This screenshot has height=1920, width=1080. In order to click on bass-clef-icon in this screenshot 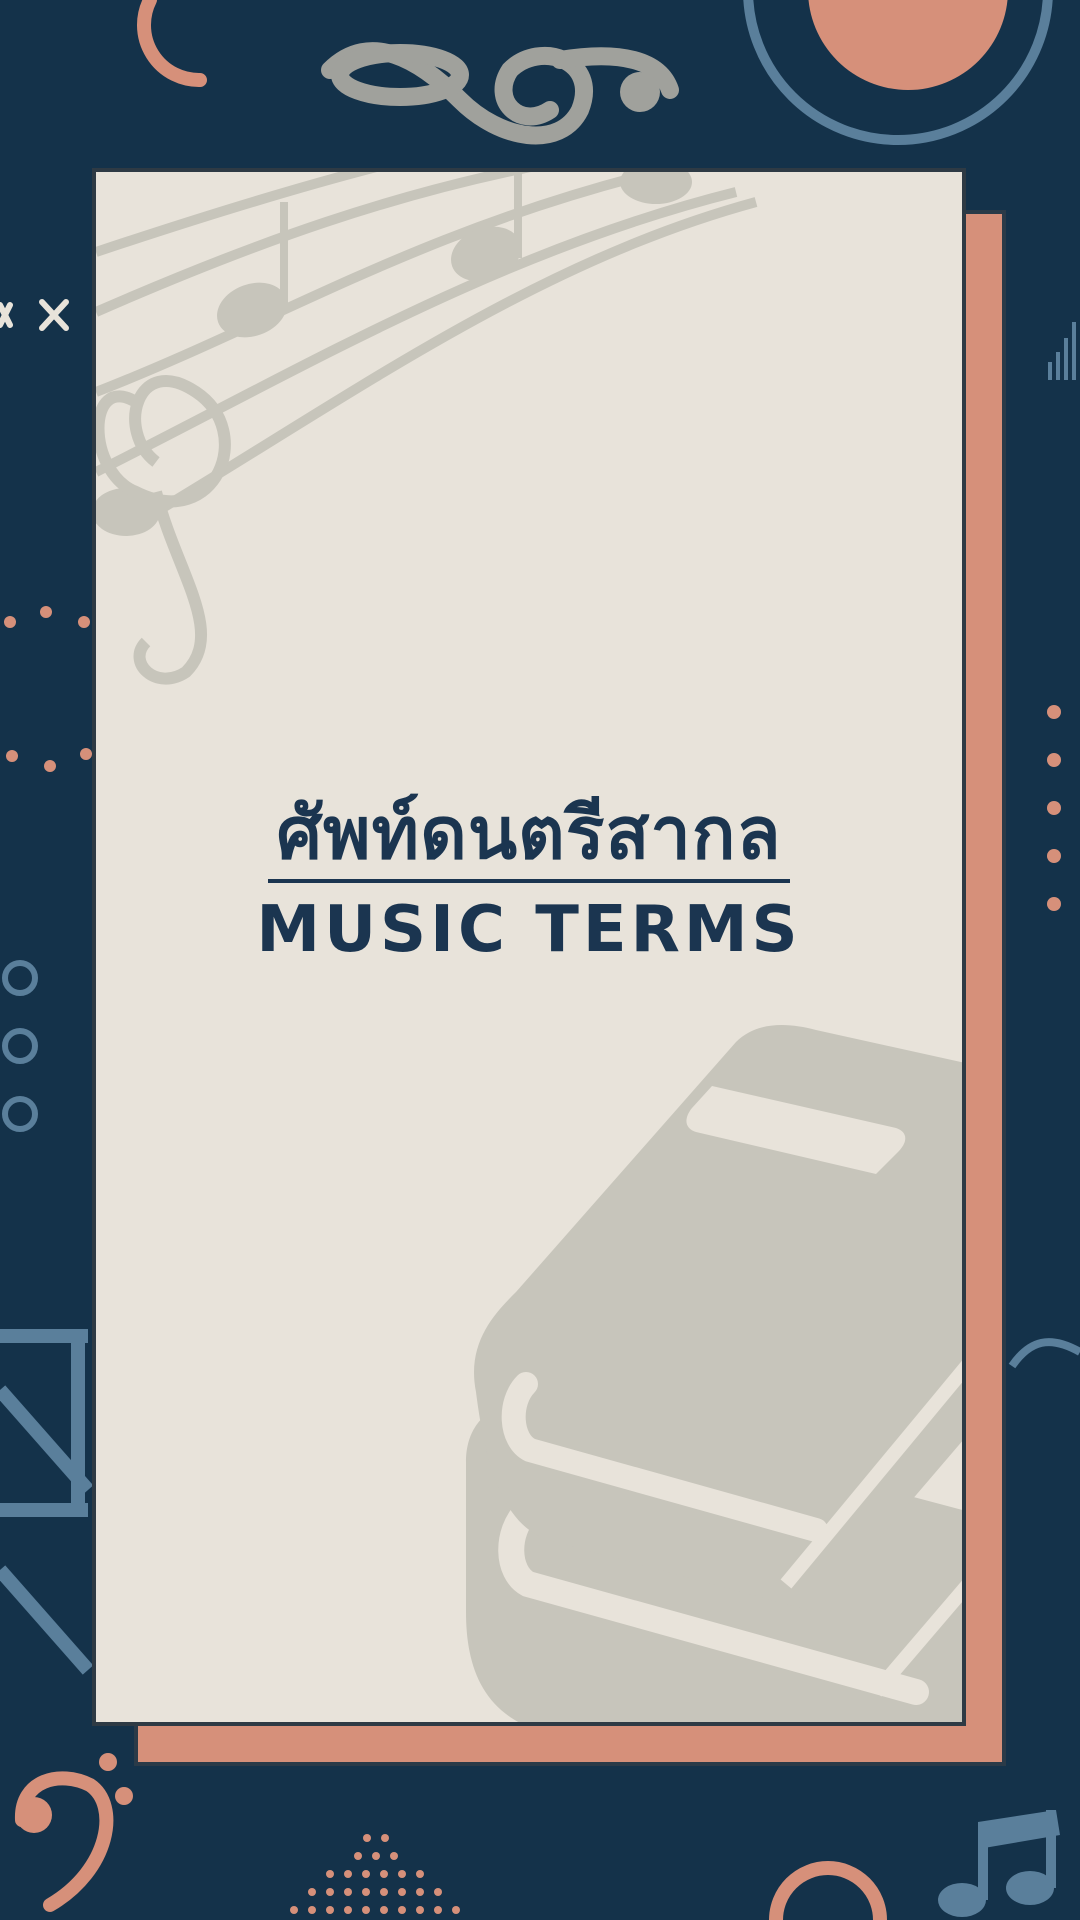, I will do `click(74, 1832)`.